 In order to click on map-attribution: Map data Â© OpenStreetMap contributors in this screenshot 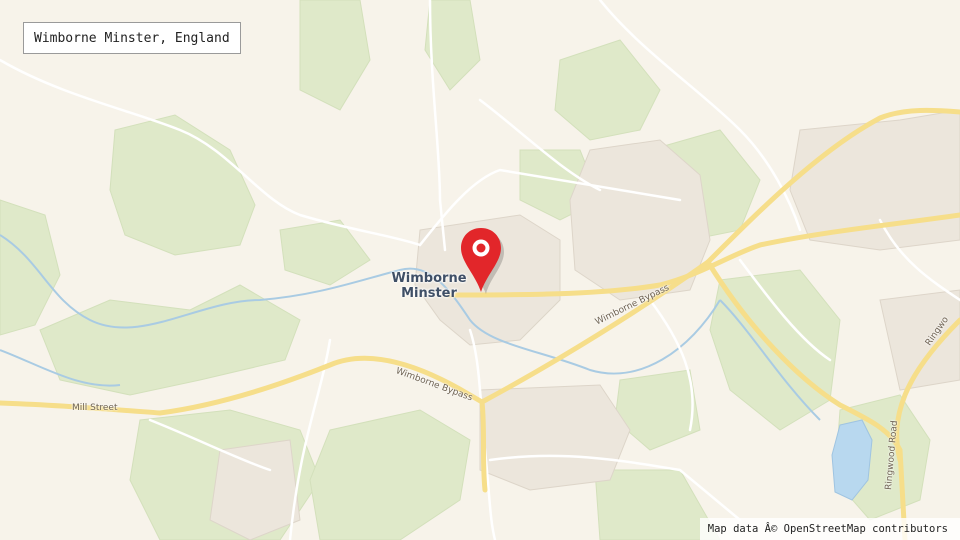, I will do `click(829, 529)`.